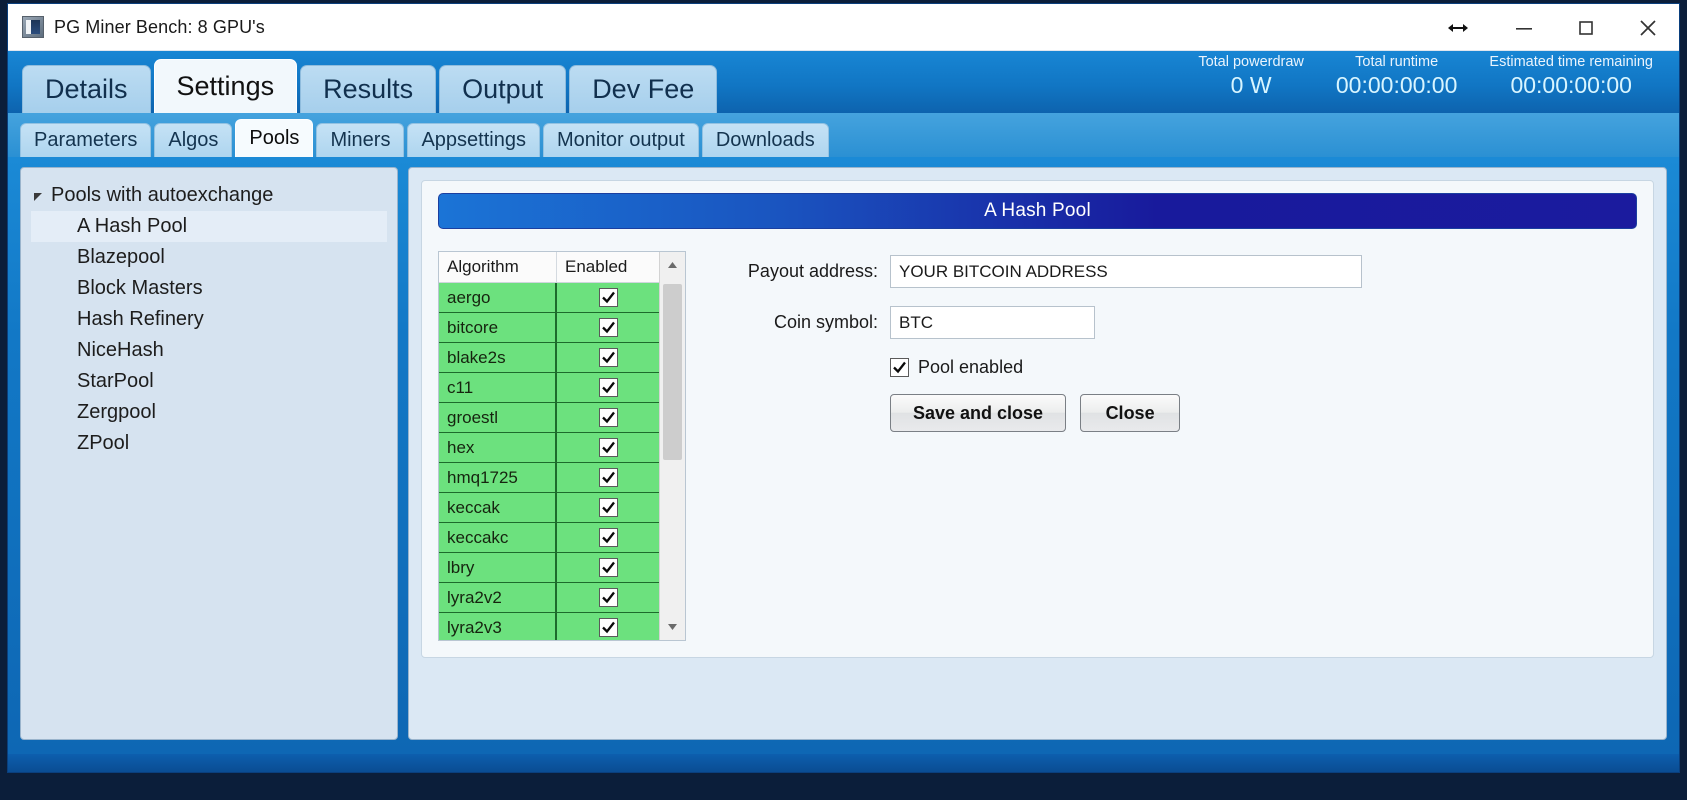 The image size is (1687, 800). Describe the element at coordinates (1263, 367) in the screenshot. I see `pool-enabled-row: Pool enabled` at that location.